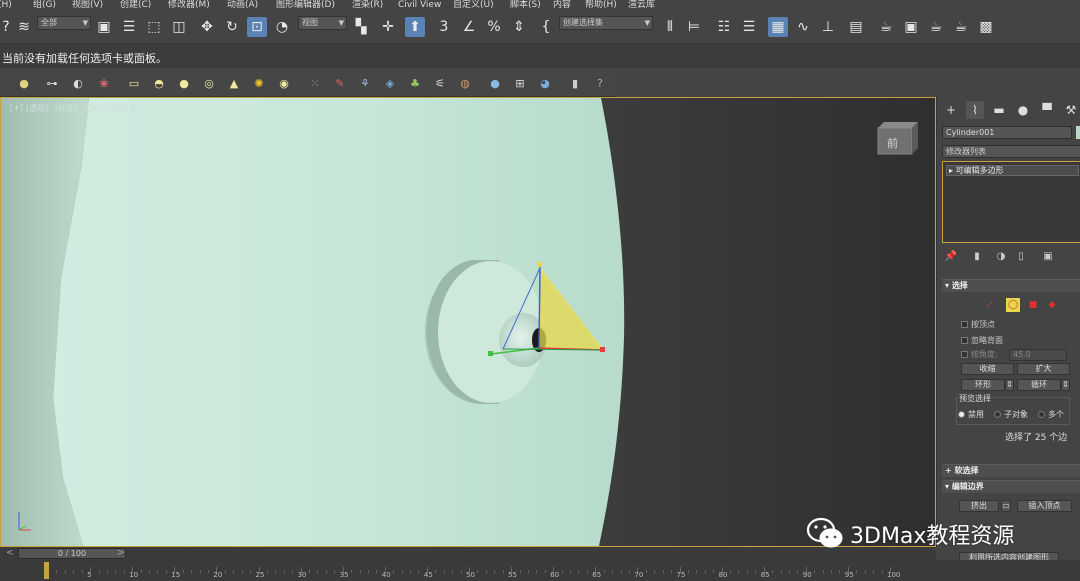 Image resolution: width=1080 pixels, height=581 pixels. I want to click on utilities-tab-icon: ⚒, so click(1071, 110).